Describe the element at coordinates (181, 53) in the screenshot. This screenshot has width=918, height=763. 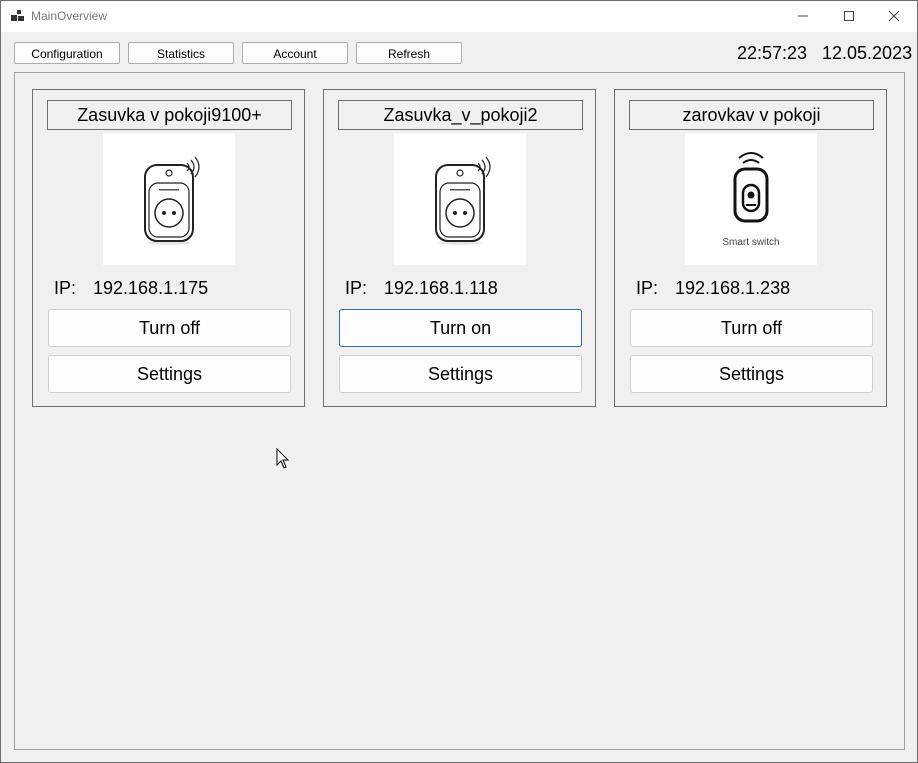
I see `statistics-button: Statistics` at that location.